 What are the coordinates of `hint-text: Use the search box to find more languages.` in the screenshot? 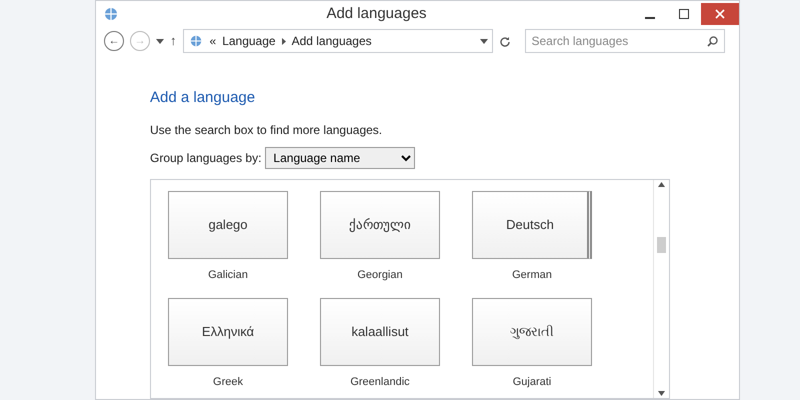 It's located at (267, 130).